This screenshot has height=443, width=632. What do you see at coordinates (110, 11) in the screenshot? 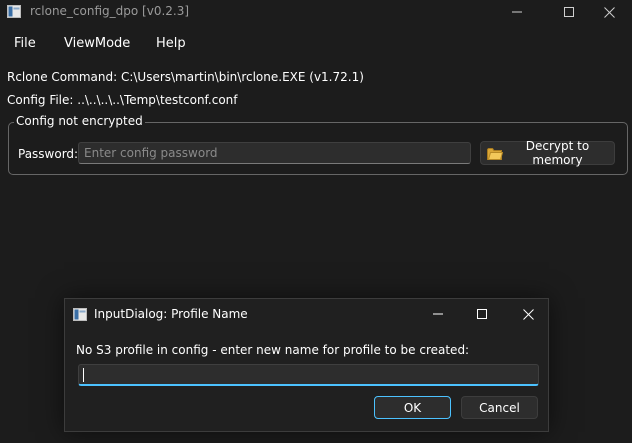
I see `window-title: rclone_config_dpo [v0.2.3]` at bounding box center [110, 11].